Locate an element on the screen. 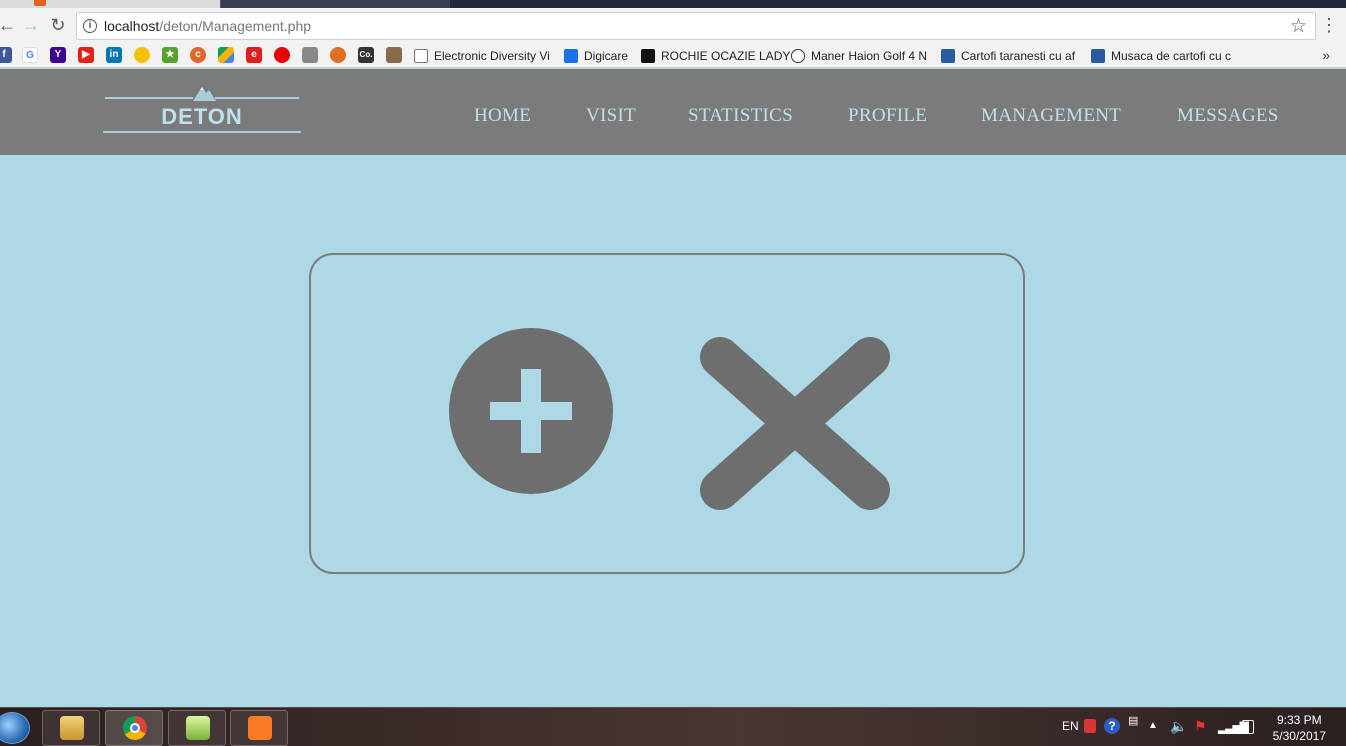 This screenshot has width=1346, height=746. digicare-icon is located at coordinates (571, 56).